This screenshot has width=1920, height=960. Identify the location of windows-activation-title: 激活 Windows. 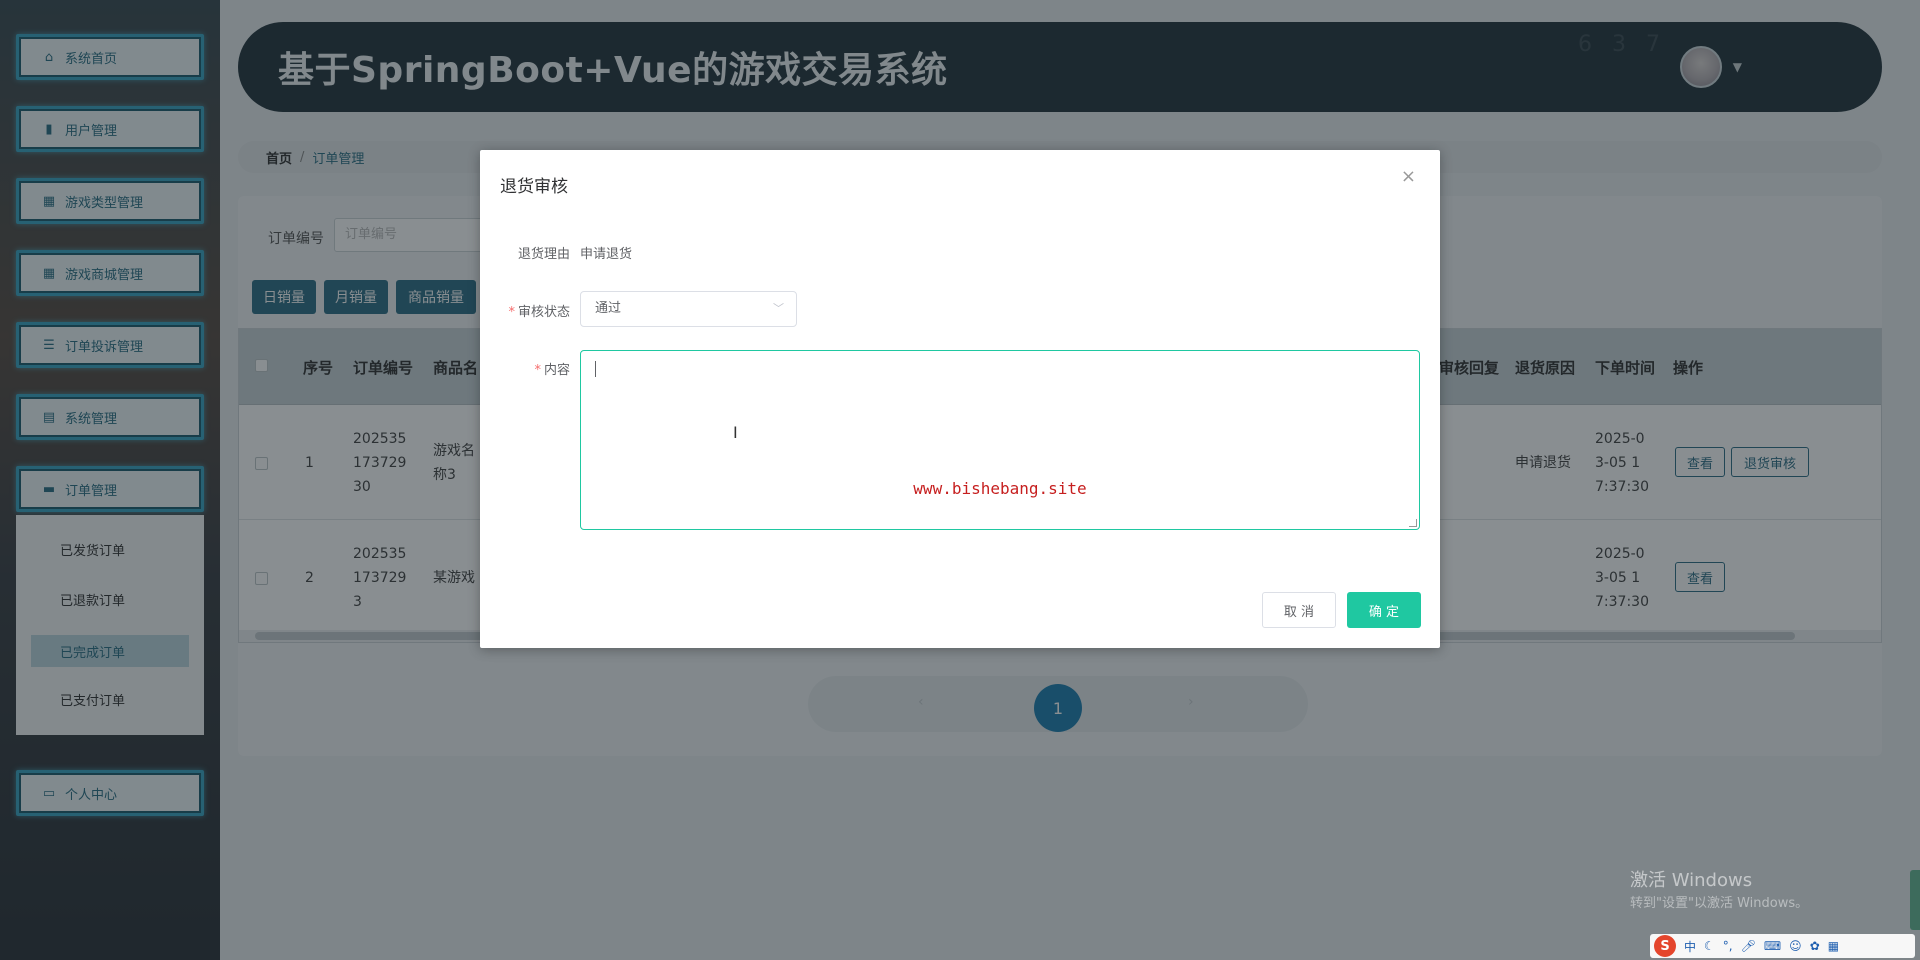
(1691, 880).